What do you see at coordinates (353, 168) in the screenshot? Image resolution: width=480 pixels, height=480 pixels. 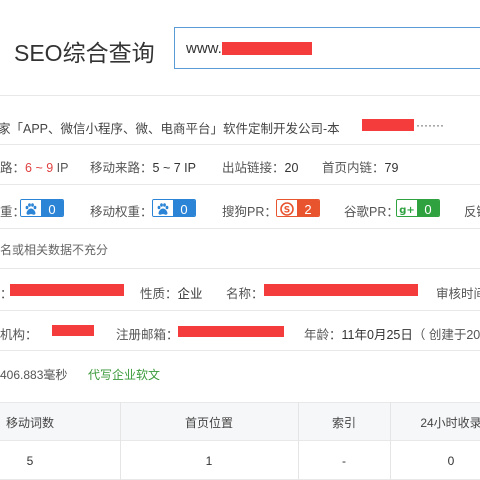 I see `inlinks-label: 首页内链：` at bounding box center [353, 168].